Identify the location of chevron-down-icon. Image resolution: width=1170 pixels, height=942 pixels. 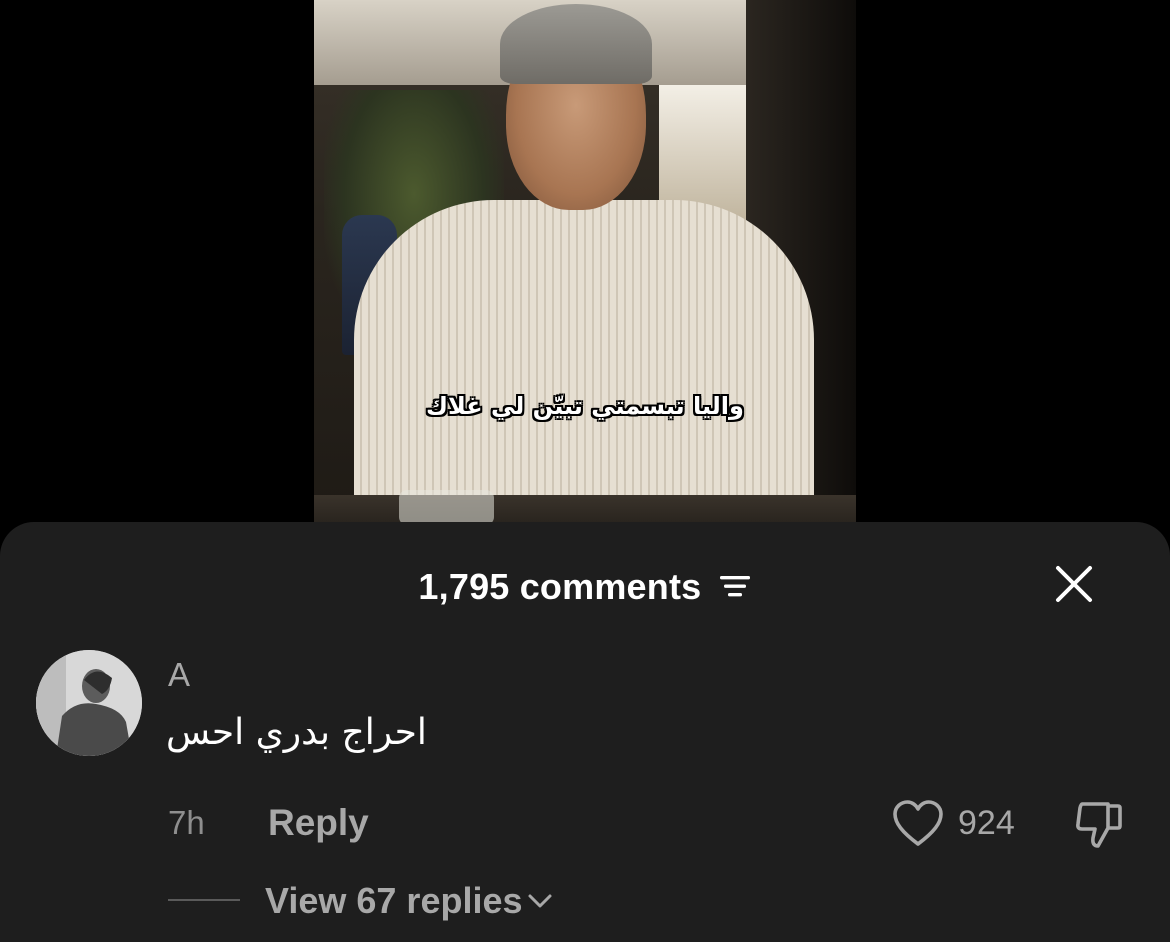
(540, 901).